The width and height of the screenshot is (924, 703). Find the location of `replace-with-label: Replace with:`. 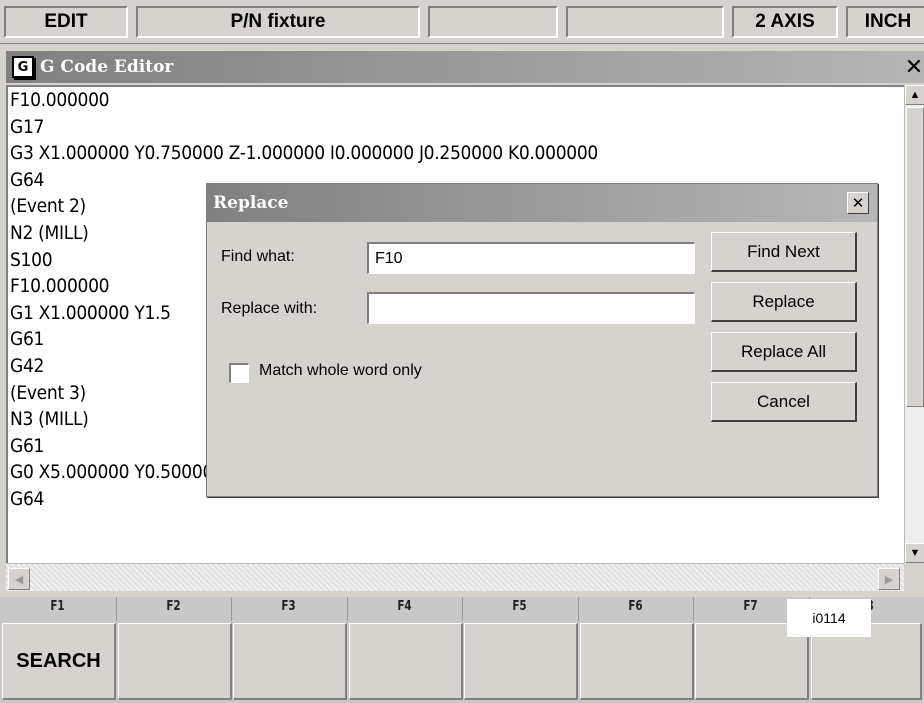

replace-with-label: Replace with: is located at coordinates (269, 308).